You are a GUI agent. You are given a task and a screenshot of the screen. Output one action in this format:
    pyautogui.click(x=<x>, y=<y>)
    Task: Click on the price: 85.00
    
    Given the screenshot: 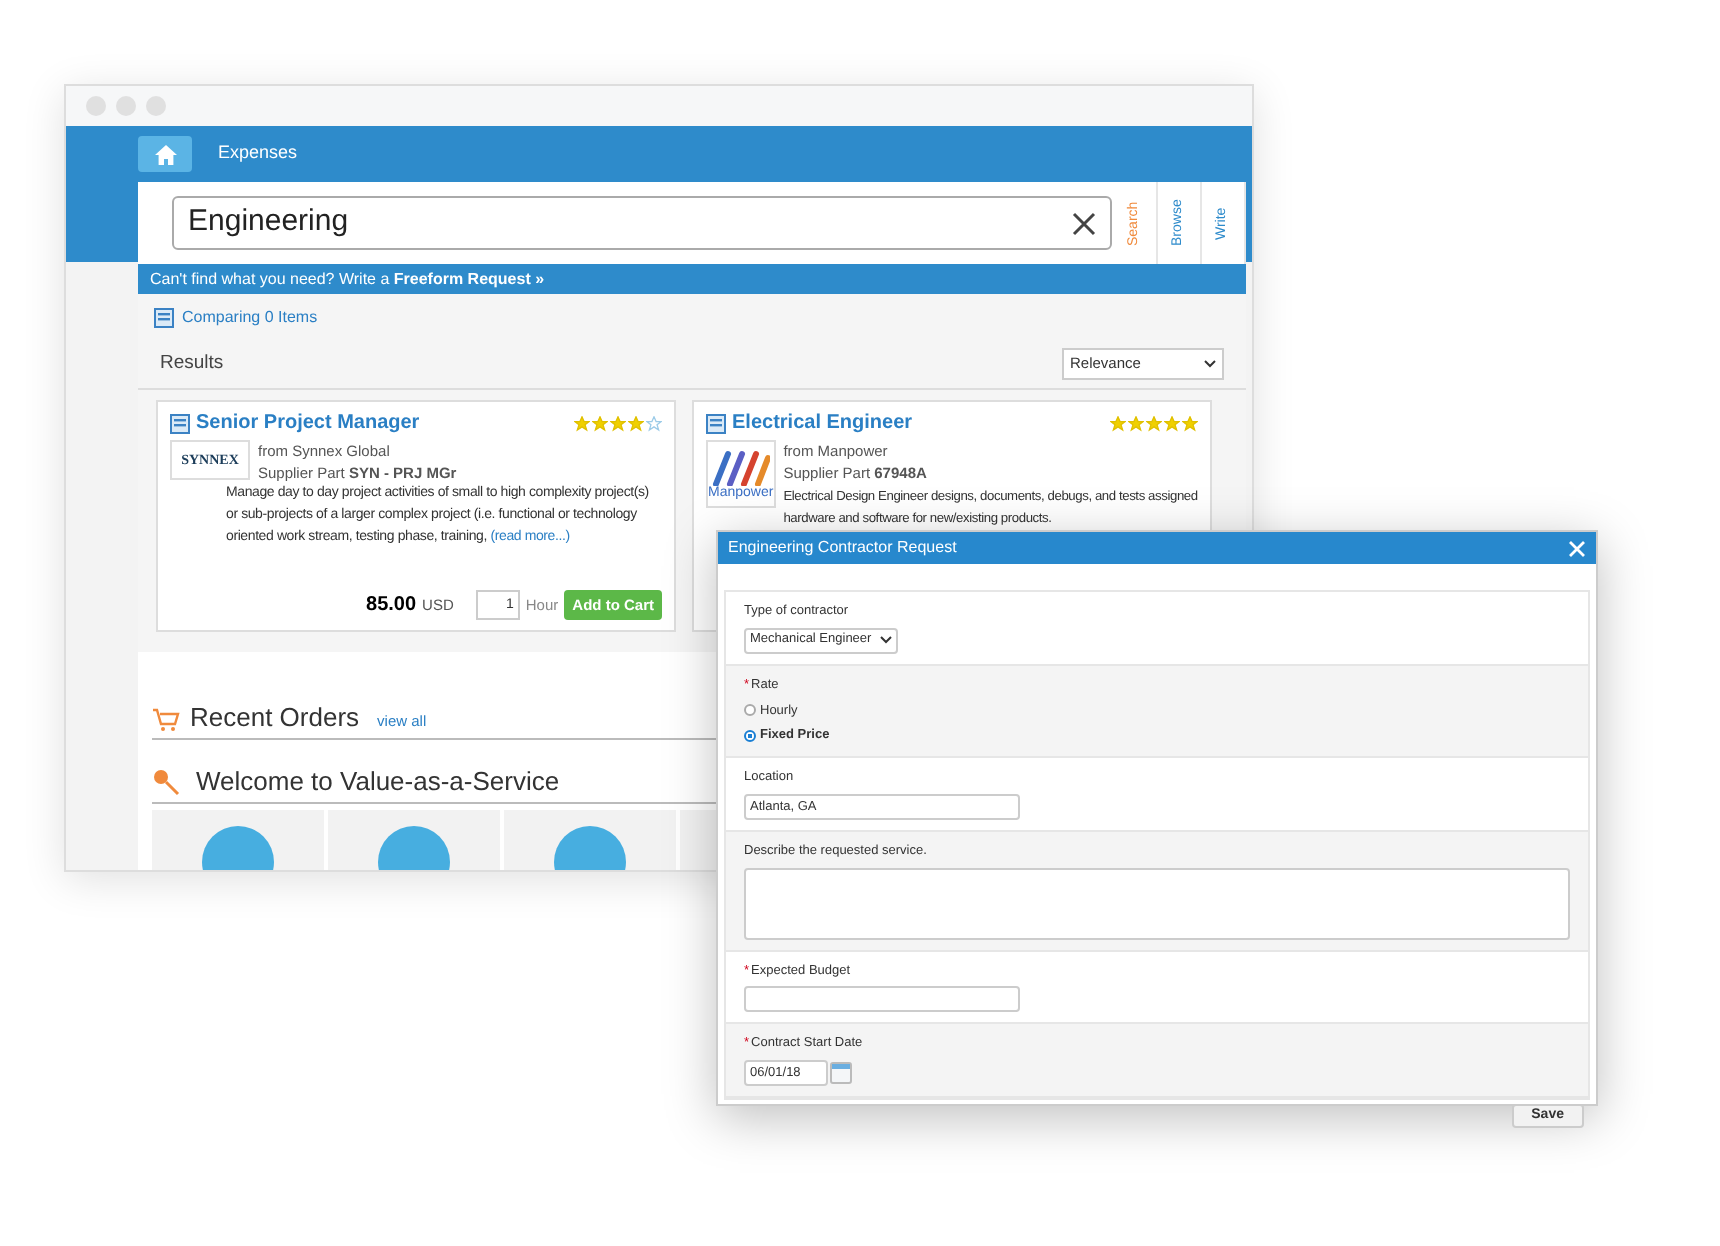 What is the action you would take?
    pyautogui.click(x=391, y=605)
    